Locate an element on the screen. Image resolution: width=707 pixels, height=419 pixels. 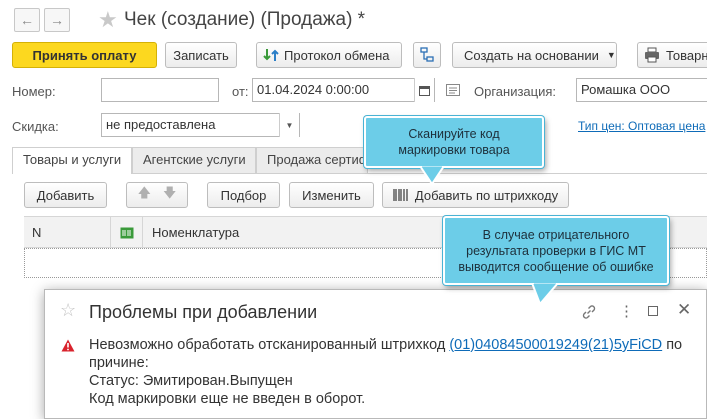
date-field: 01.04.2024 0:00:00 is located at coordinates (343, 90).